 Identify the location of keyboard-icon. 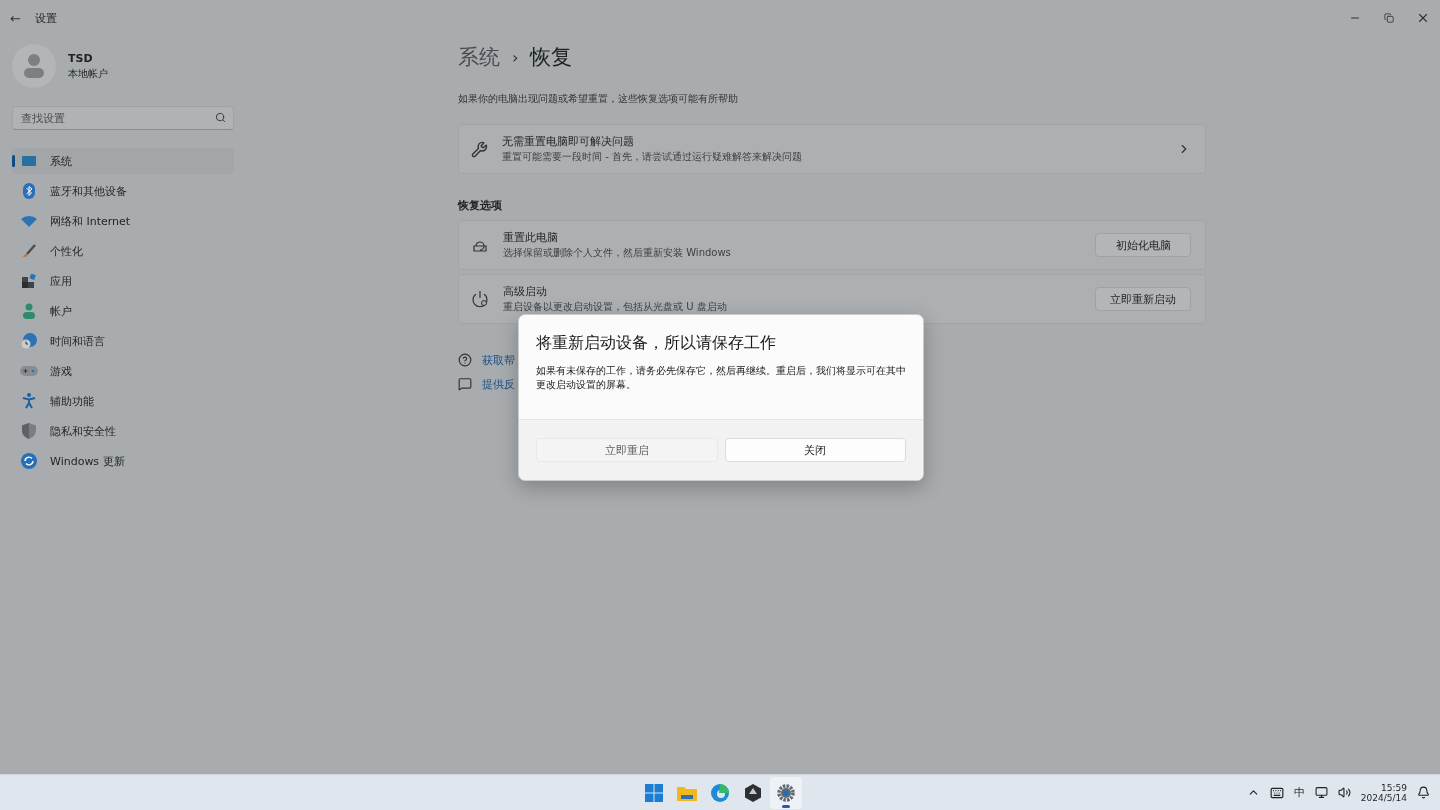
(1276, 792).